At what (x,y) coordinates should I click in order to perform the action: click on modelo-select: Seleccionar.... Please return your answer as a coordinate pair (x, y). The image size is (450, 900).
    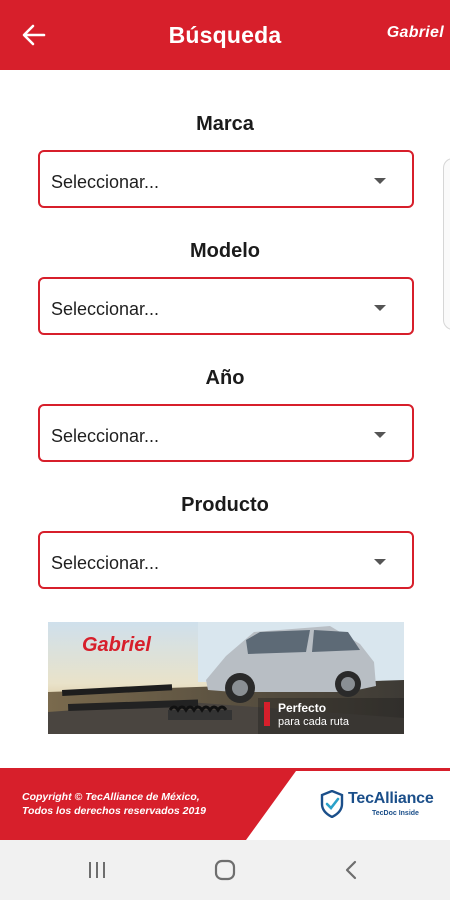
    Looking at the image, I should click on (226, 306).